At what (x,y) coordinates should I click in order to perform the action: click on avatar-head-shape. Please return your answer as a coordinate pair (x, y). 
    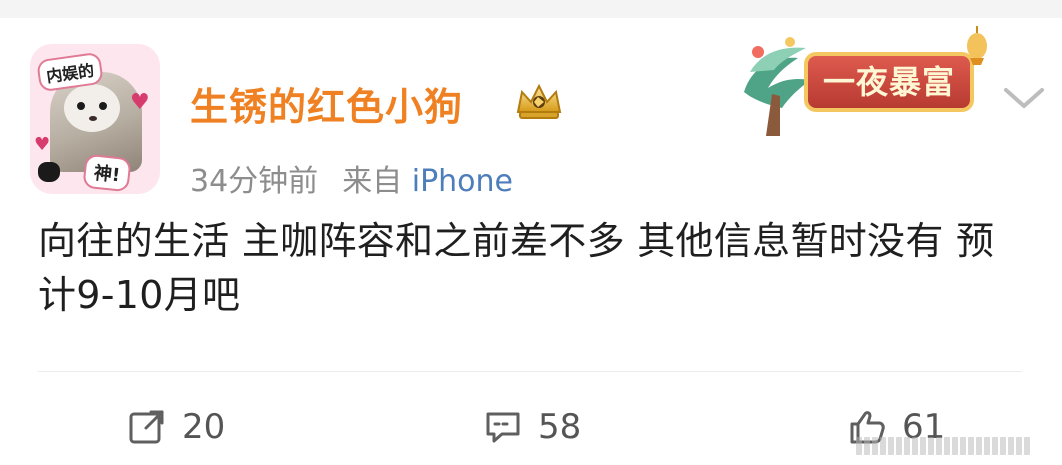
    Looking at the image, I should click on (92, 108).